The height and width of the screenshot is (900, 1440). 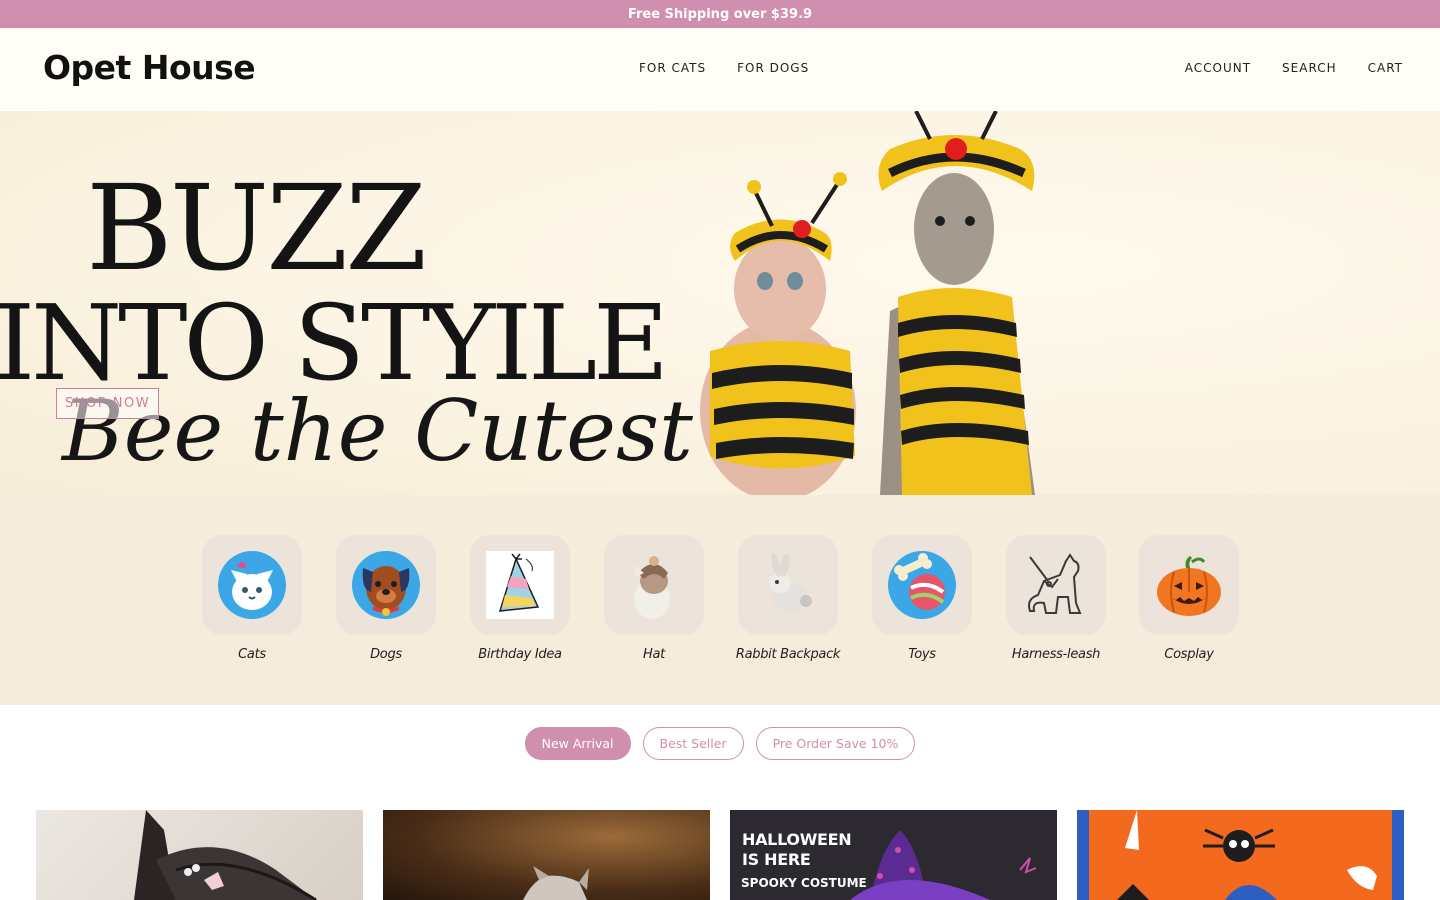 What do you see at coordinates (672, 68) in the screenshot?
I see `nav-for-cats: FOR CATS` at bounding box center [672, 68].